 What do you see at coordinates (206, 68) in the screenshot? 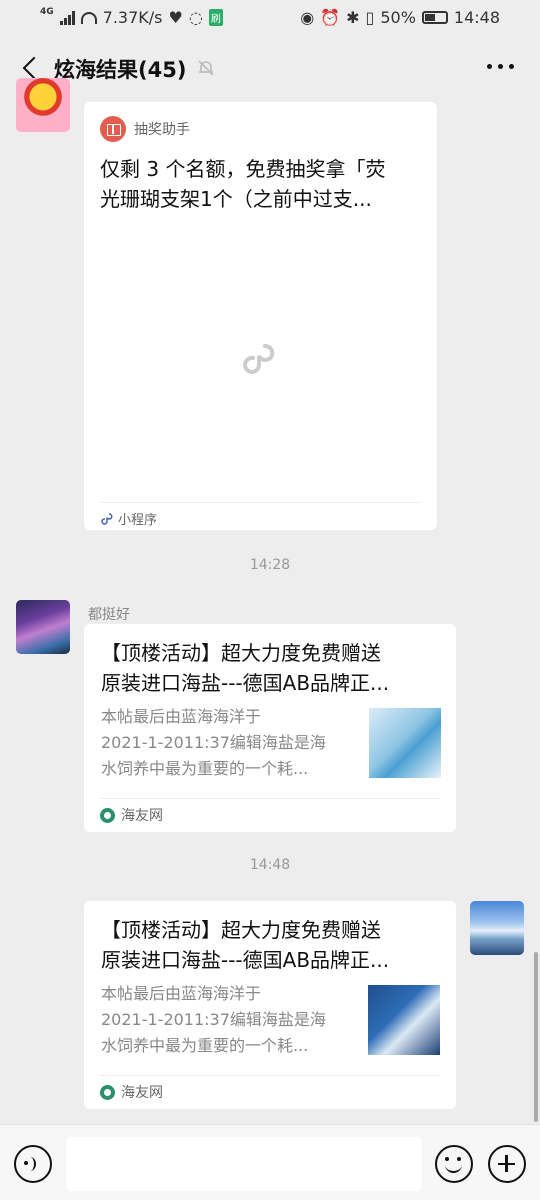
I see `mute-bell-icon` at bounding box center [206, 68].